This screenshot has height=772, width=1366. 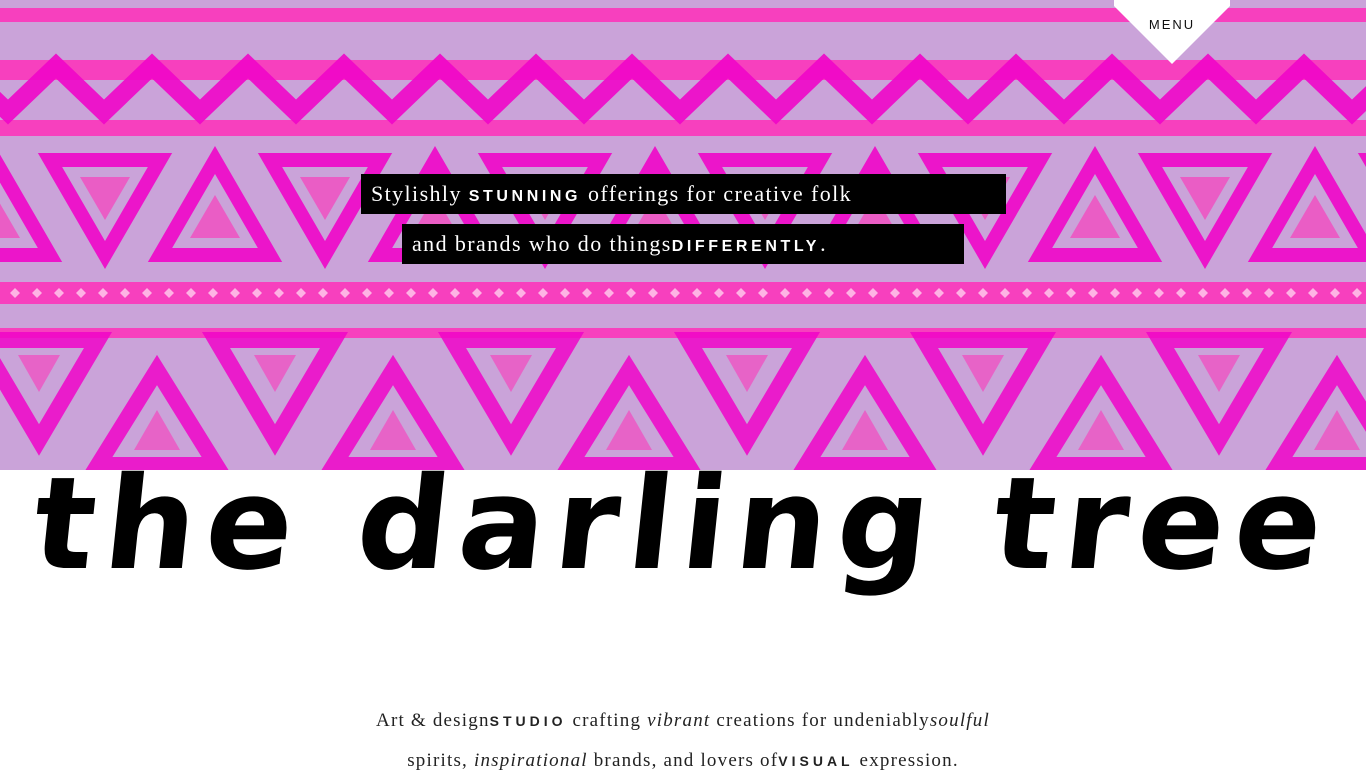 What do you see at coordinates (746, 246) in the screenshot?
I see `tagline-emphasis: DIFFERENTLY` at bounding box center [746, 246].